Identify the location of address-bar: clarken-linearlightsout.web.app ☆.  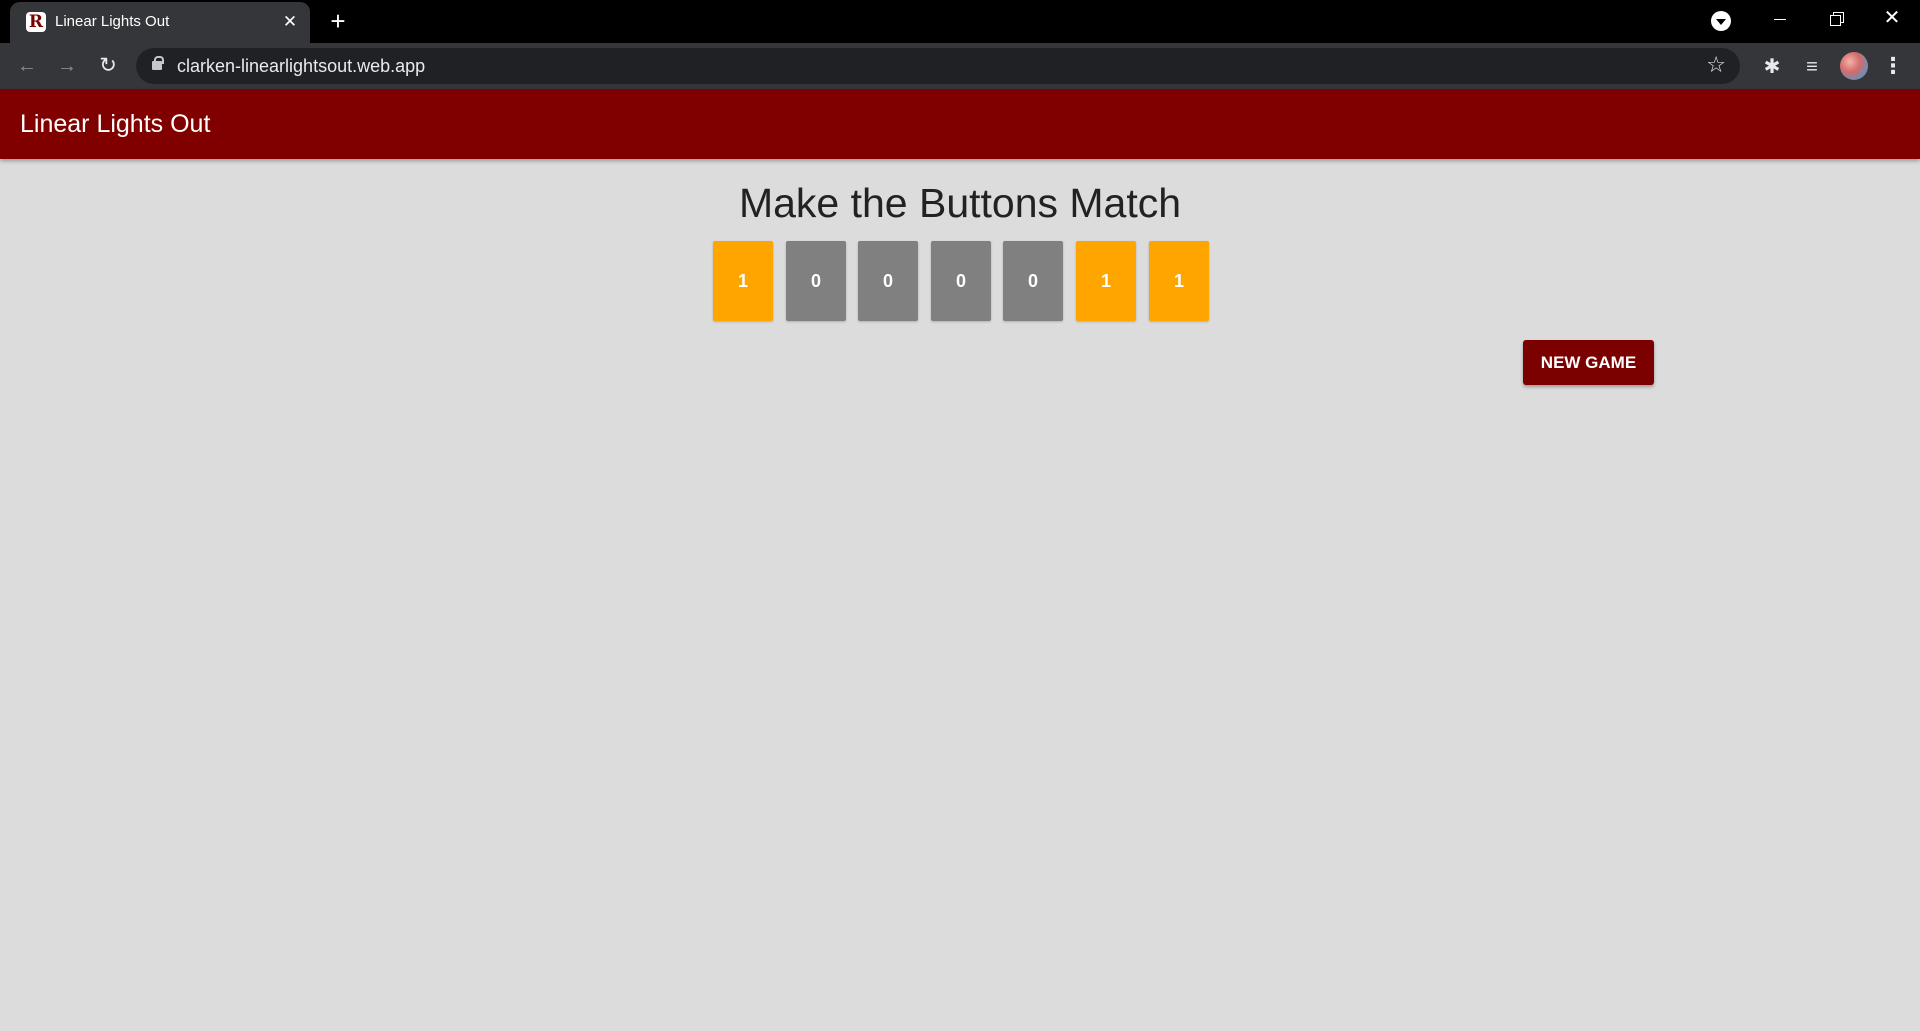
(938, 66).